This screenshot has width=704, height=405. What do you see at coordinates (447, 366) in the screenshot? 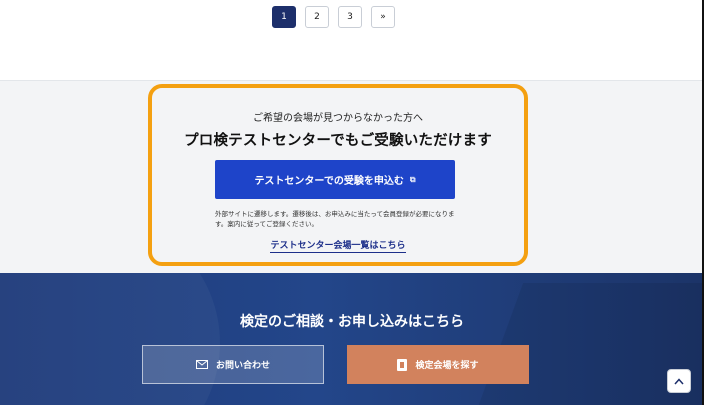
I see `find-venue-label: 検定会場を探す` at bounding box center [447, 366].